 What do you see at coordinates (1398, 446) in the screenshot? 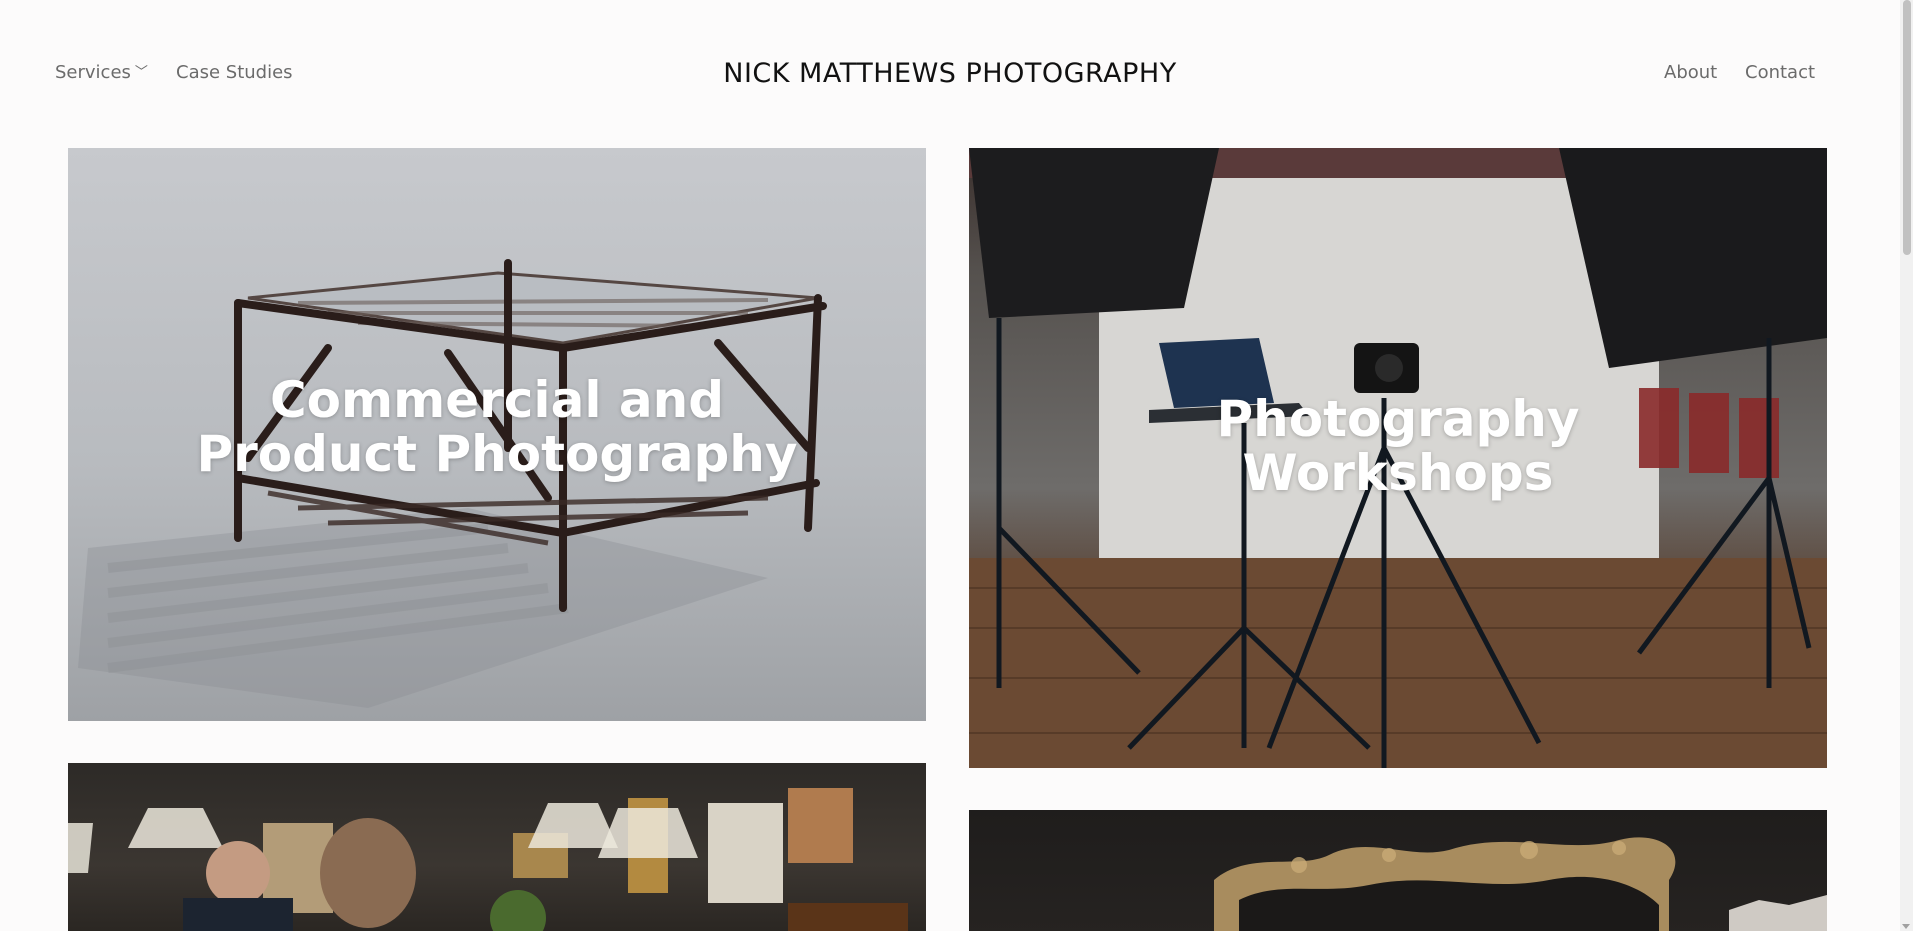
I see `tile-workshops-caption: Photography Workshops` at bounding box center [1398, 446].